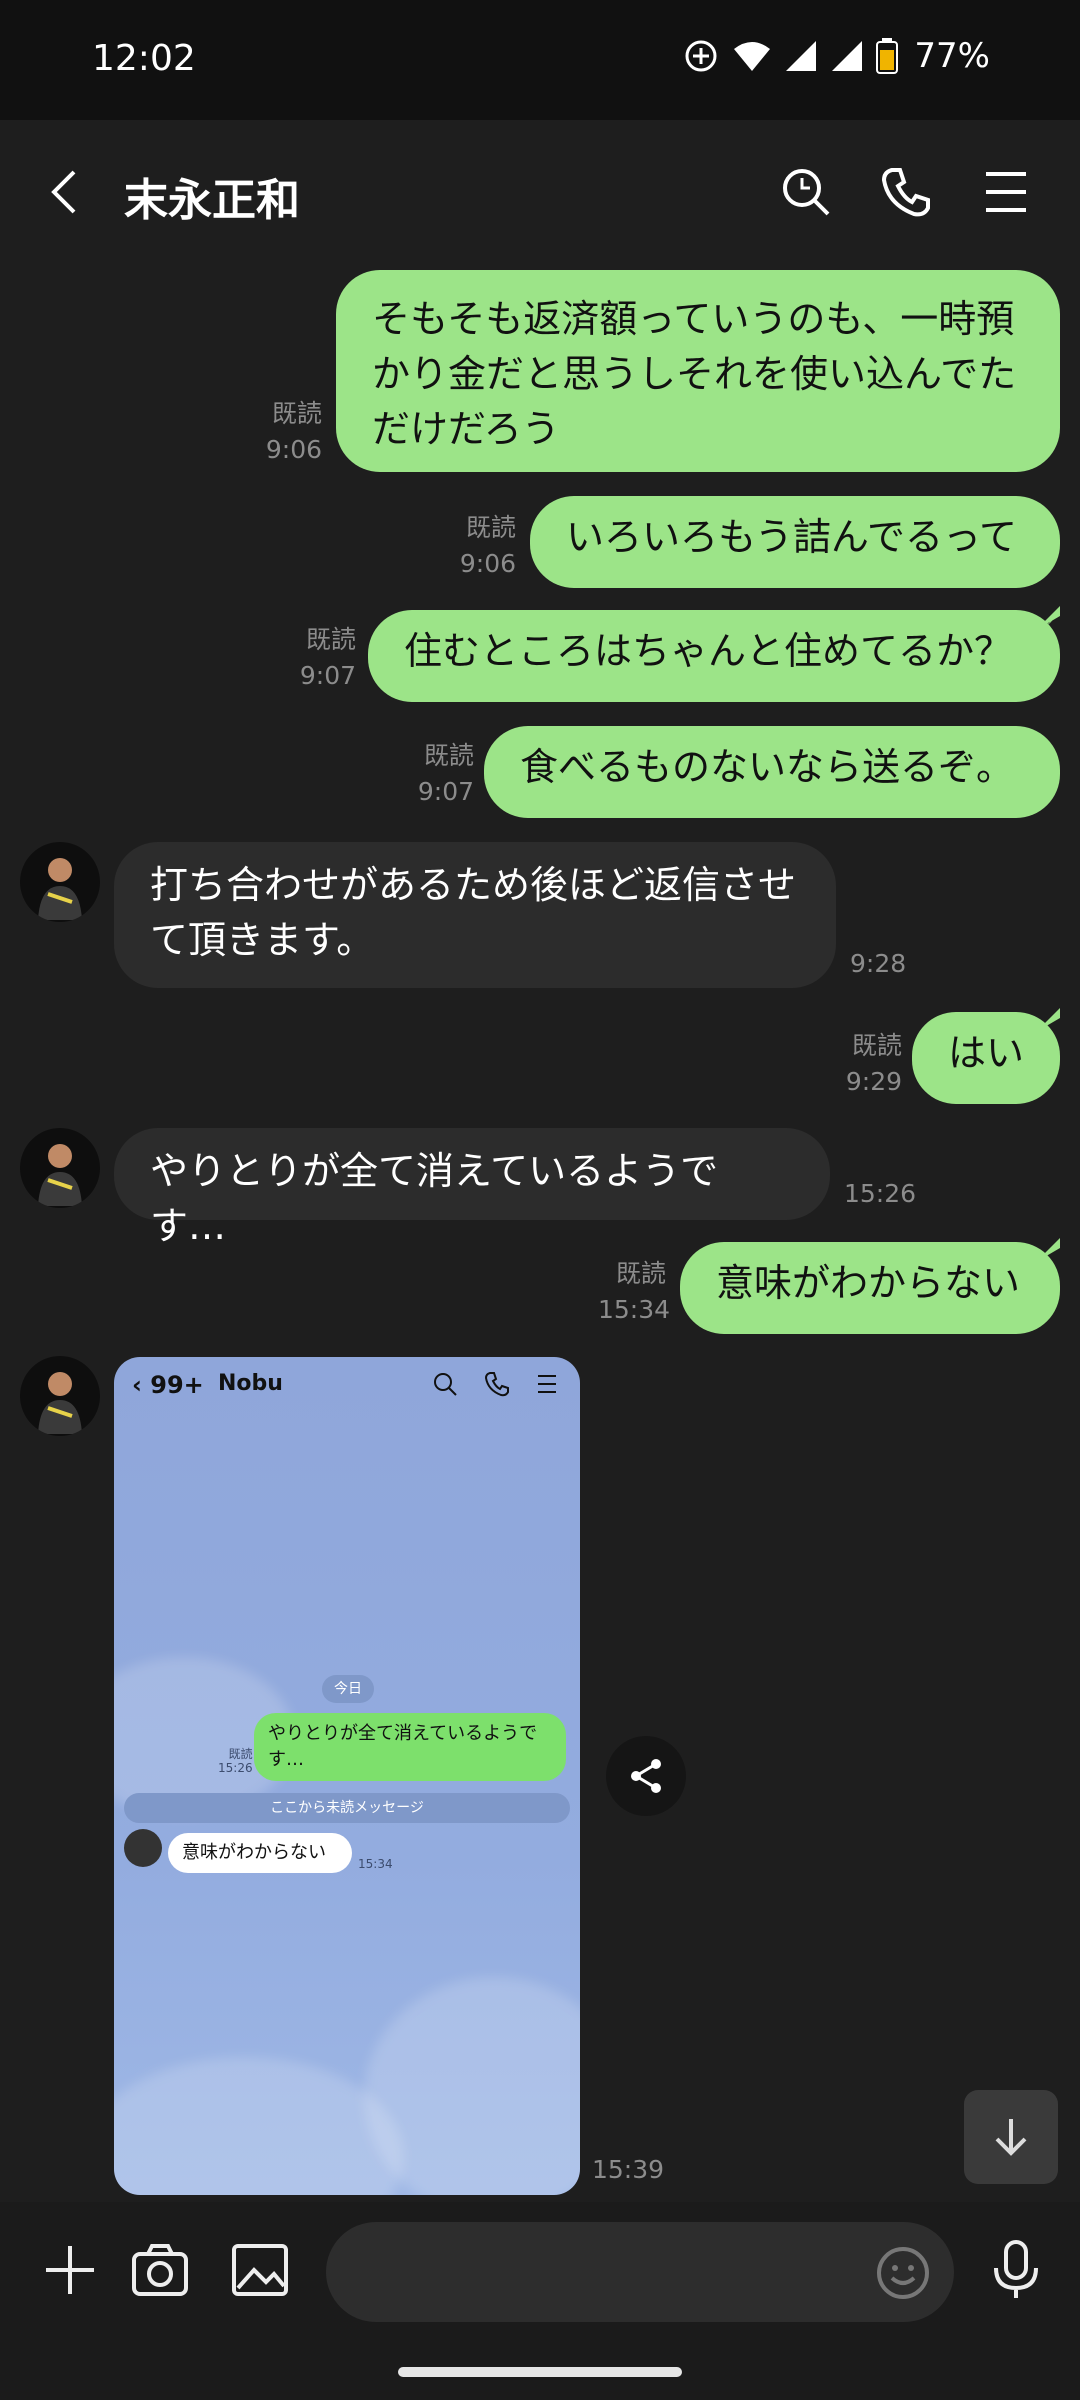 The height and width of the screenshot is (2400, 1080). Describe the element at coordinates (952, 56) in the screenshot. I see `battery-percent: 77%` at that location.